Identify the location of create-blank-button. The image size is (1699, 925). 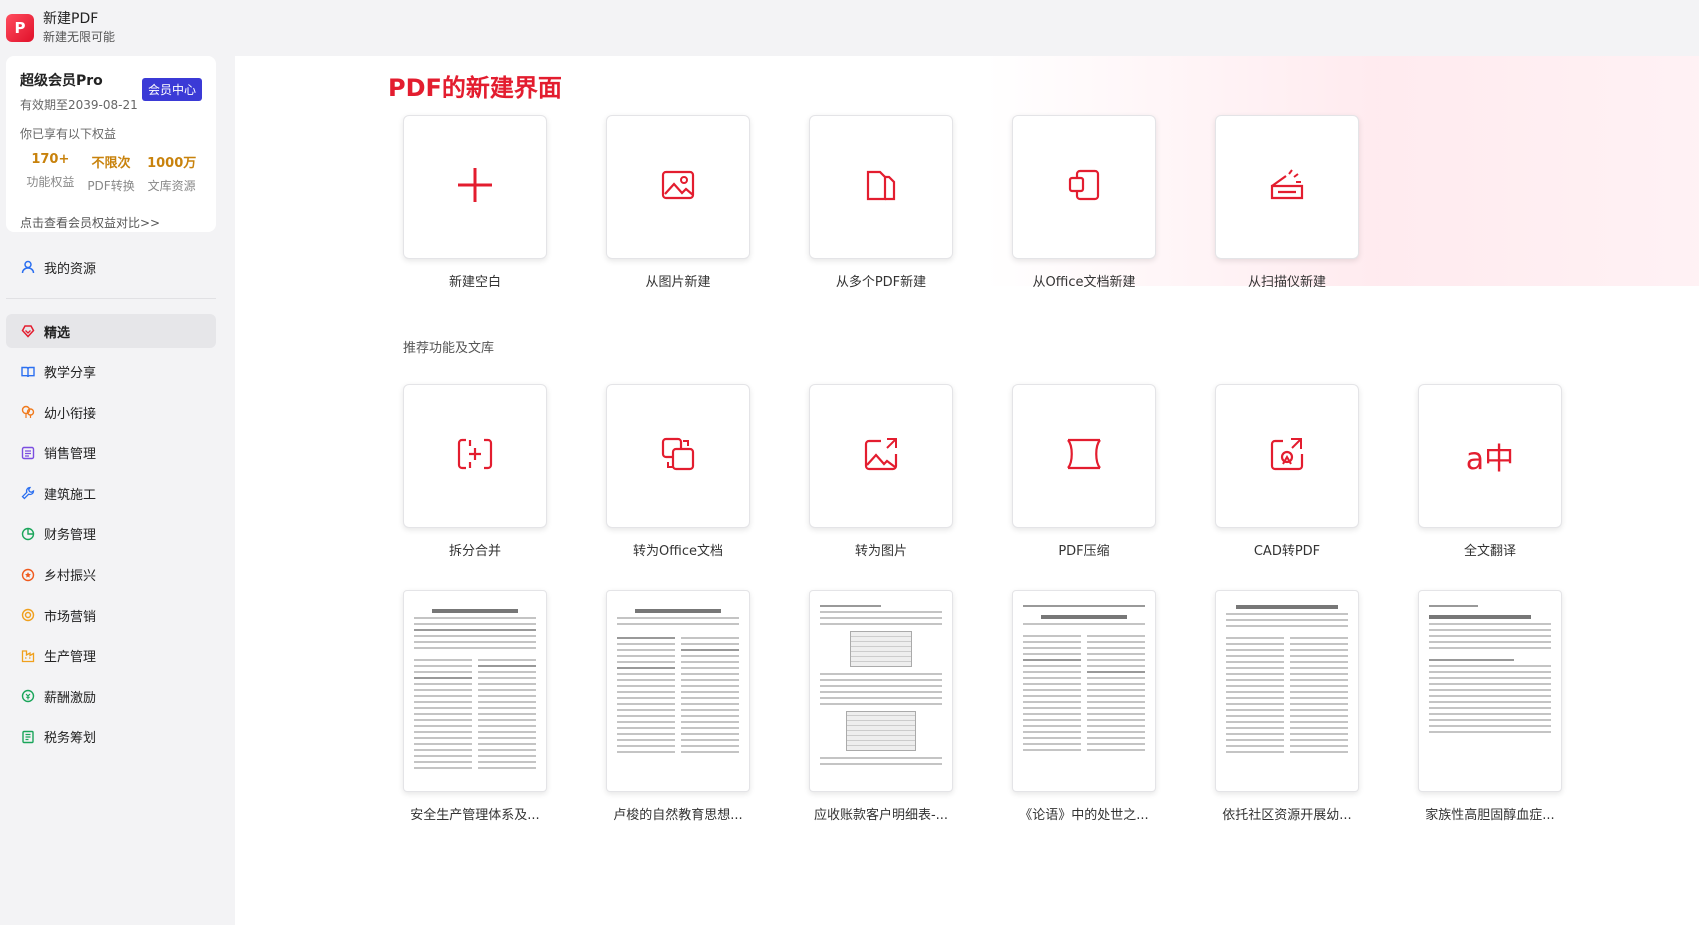
(475, 187).